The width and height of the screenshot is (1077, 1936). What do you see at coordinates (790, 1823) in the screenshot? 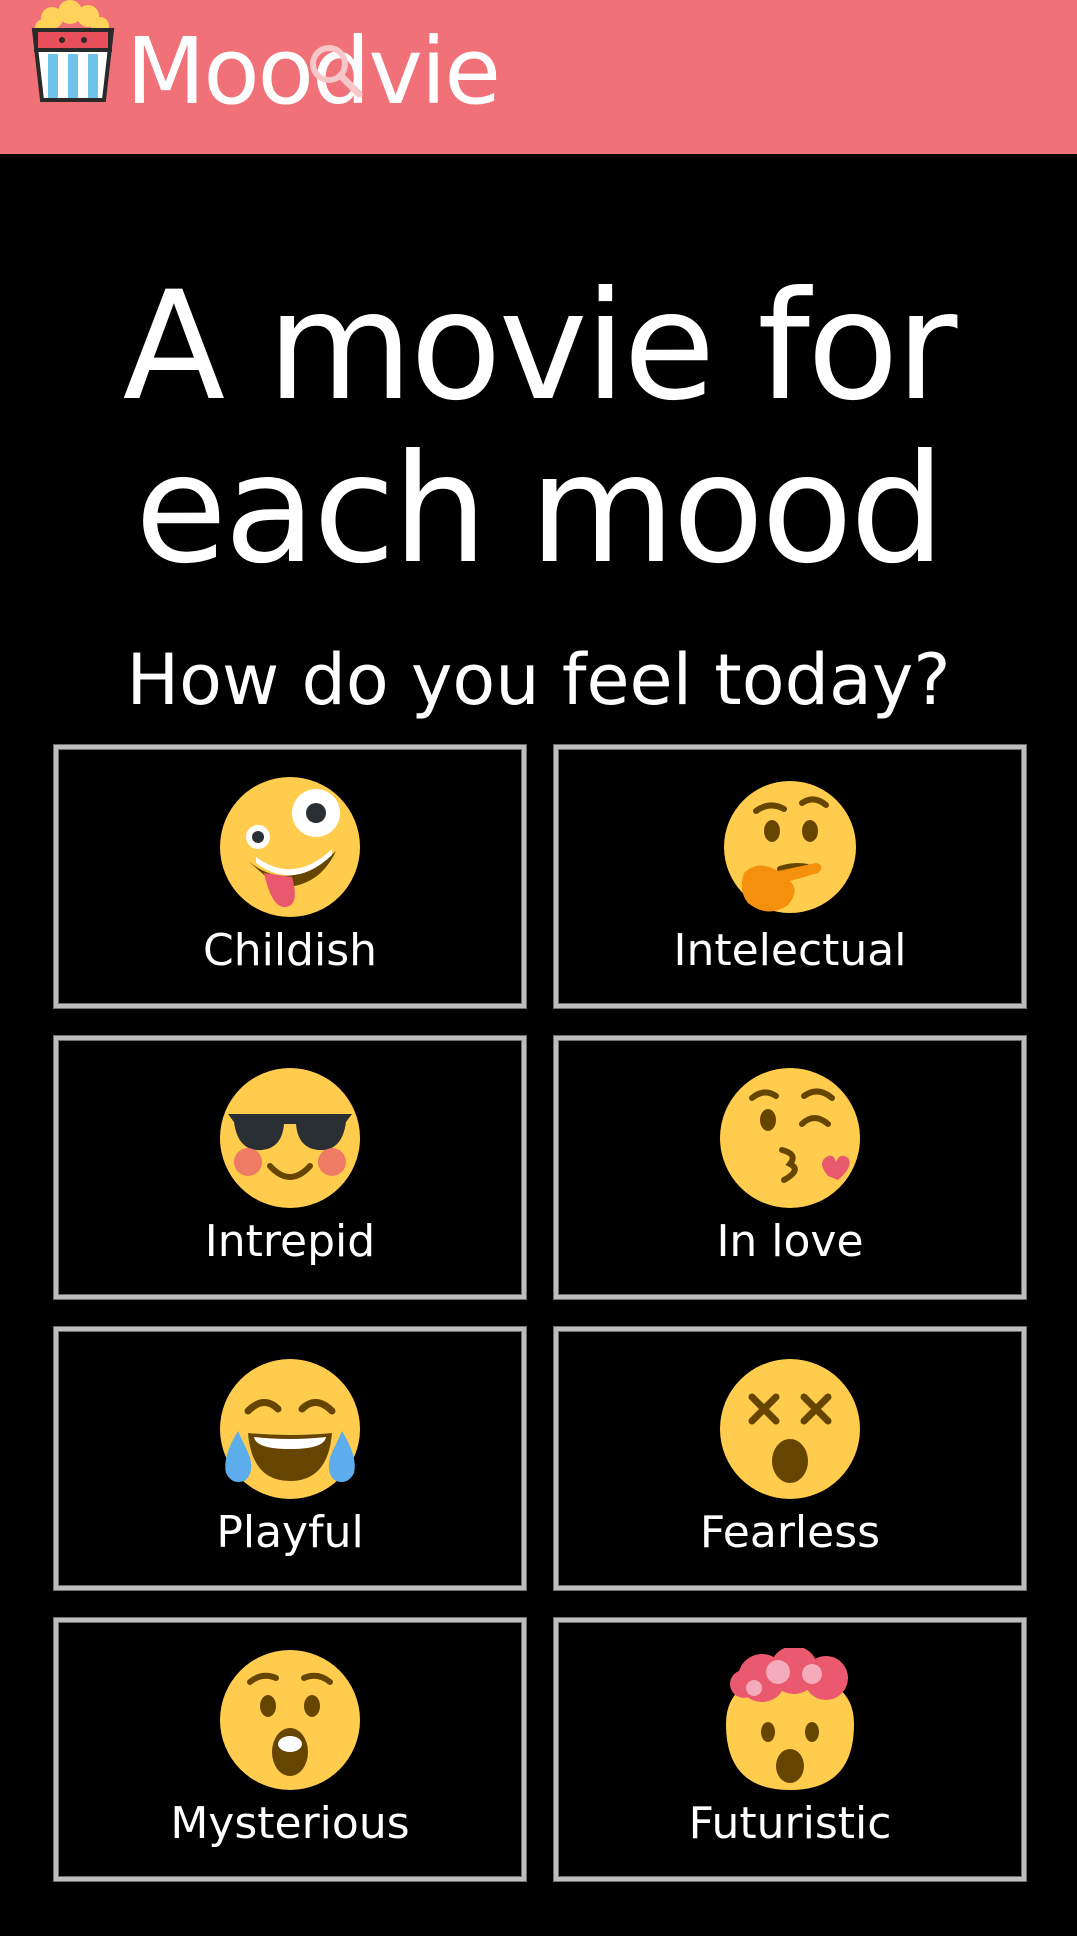
I see `mood-label: Futuristic` at bounding box center [790, 1823].